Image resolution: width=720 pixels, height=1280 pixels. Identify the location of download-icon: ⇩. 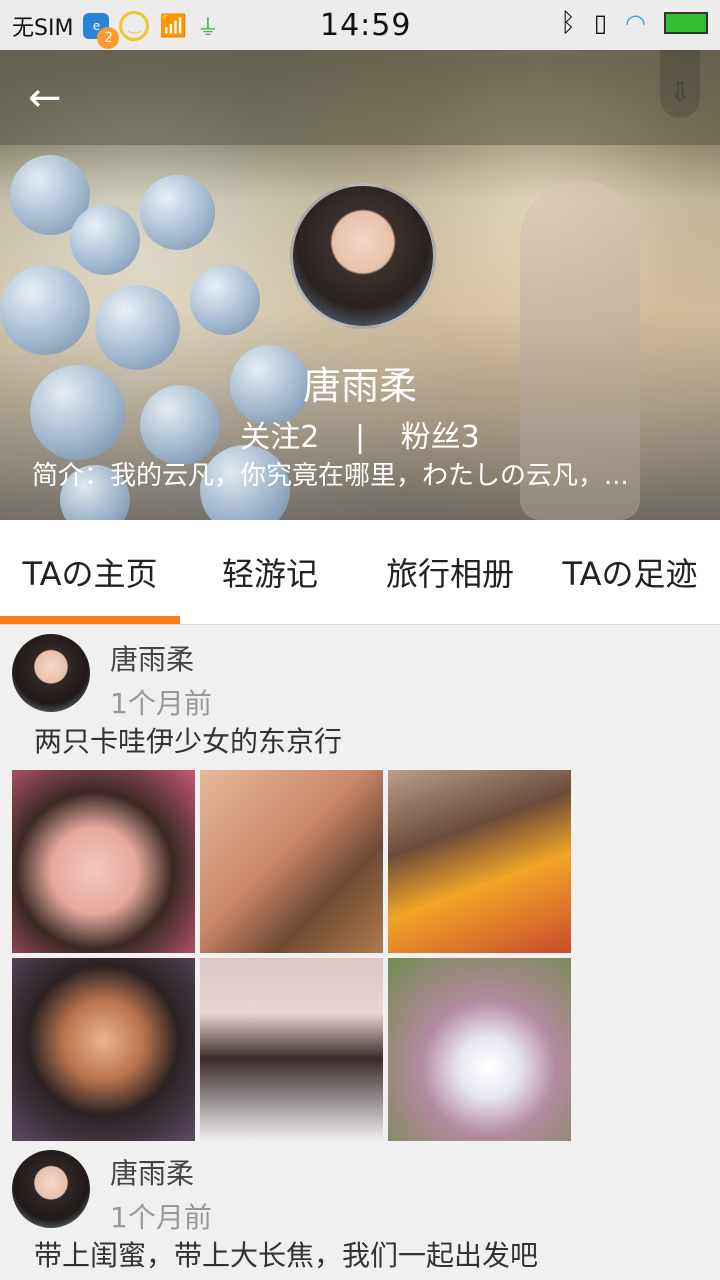
(680, 84).